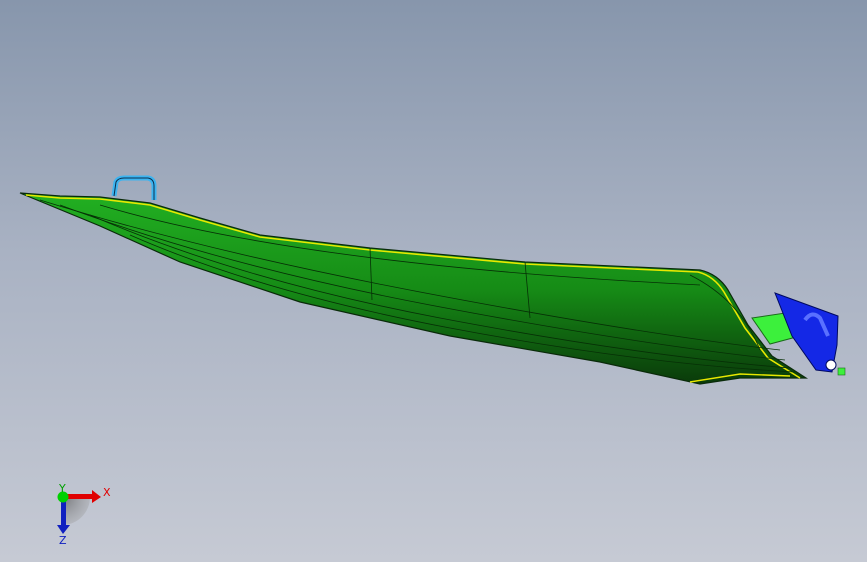 The width and height of the screenshot is (867, 562). What do you see at coordinates (107, 492) in the screenshot?
I see `x-axis-label: X` at bounding box center [107, 492].